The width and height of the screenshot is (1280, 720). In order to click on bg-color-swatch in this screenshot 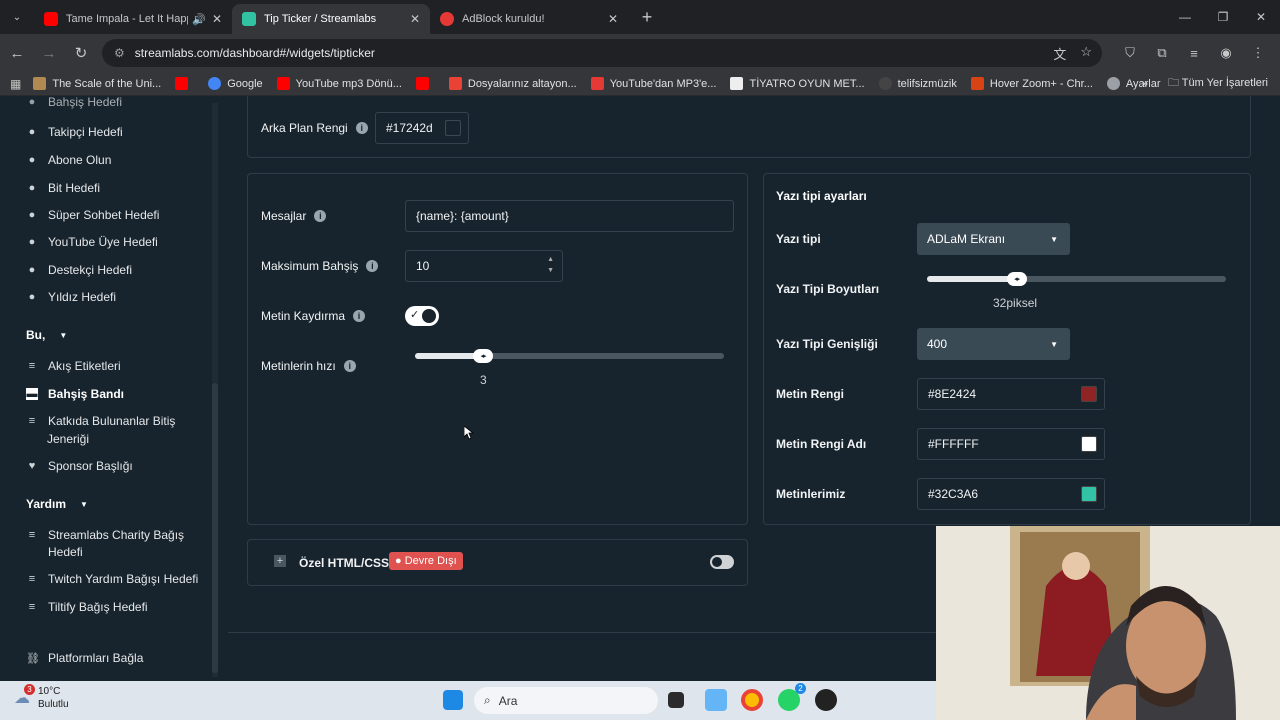, I will do `click(453, 128)`.